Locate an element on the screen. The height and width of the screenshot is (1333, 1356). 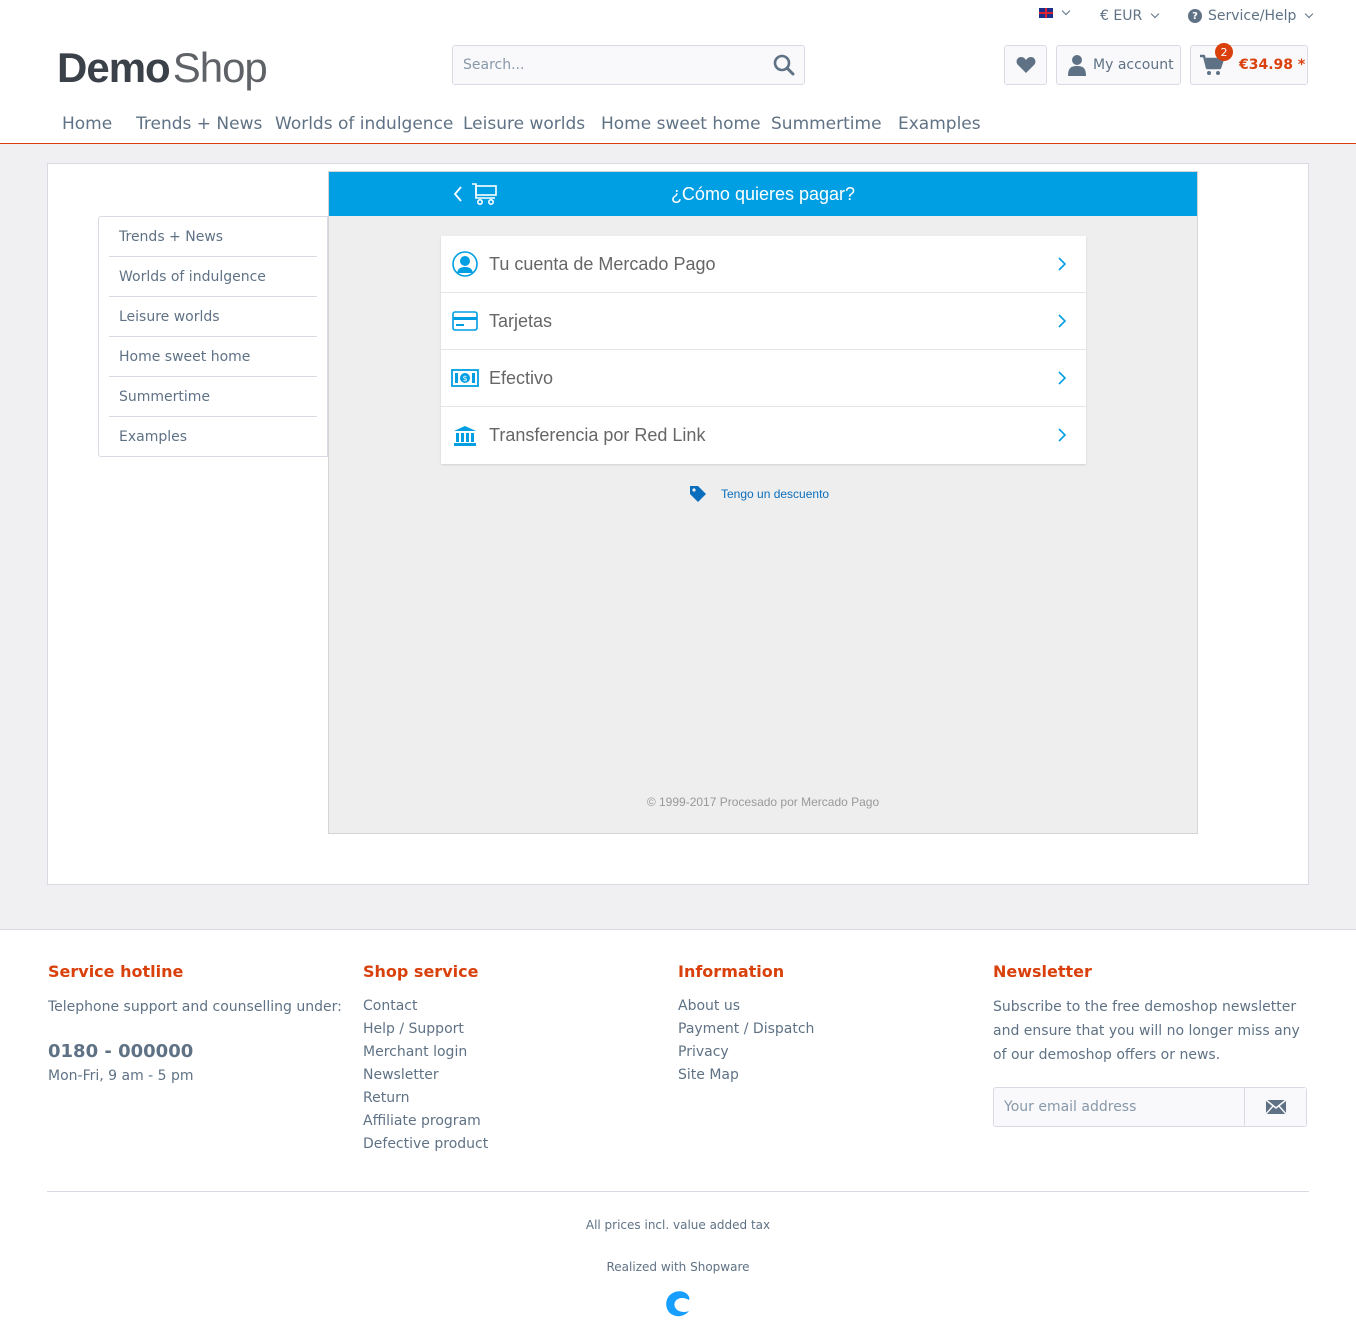
logo-bold-text: Demo is located at coordinates (114, 67).